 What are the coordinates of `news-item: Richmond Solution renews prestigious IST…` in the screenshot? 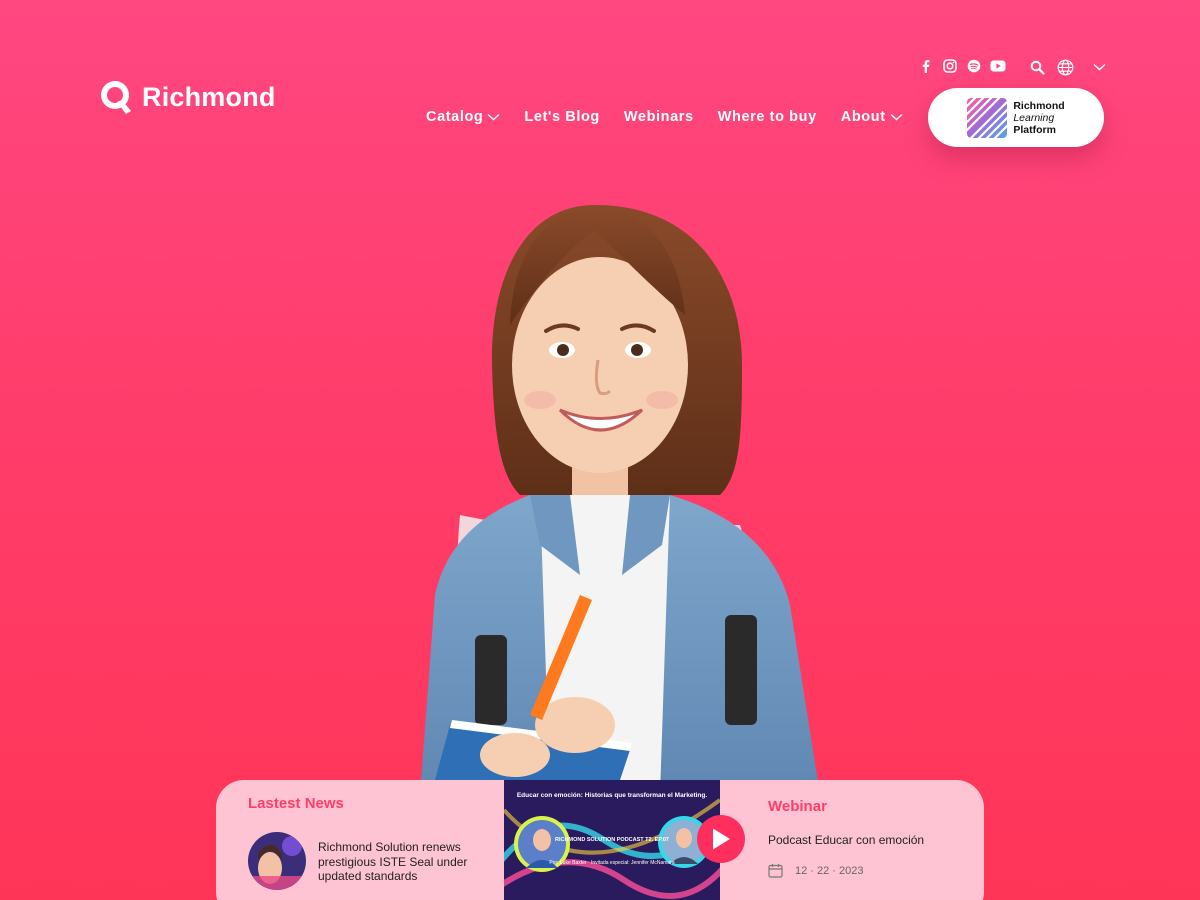 It's located at (375, 861).